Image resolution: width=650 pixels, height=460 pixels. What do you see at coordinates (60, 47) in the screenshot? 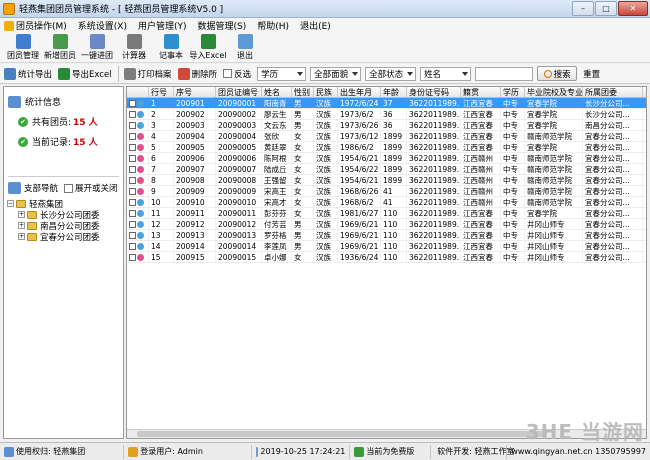
I see `add-member-button: 新增团员` at bounding box center [60, 47].